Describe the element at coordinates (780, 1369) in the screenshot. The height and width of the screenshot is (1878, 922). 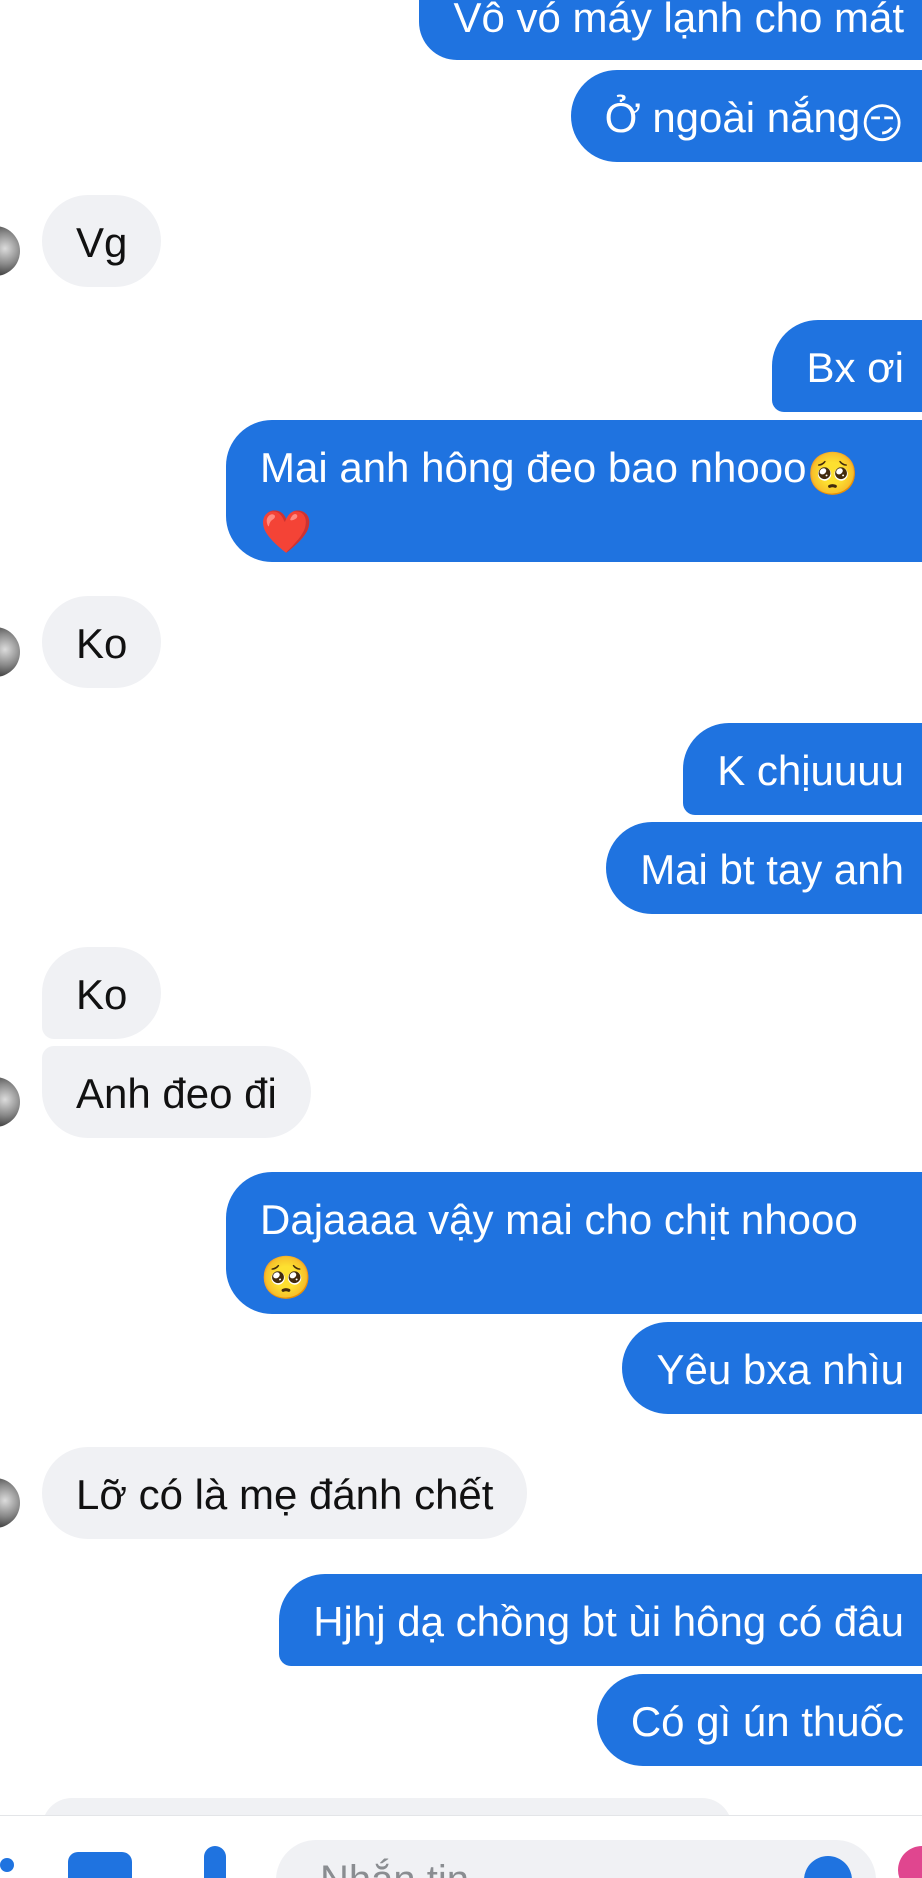
I see `message-text: Yêu bxa nhìu` at that location.